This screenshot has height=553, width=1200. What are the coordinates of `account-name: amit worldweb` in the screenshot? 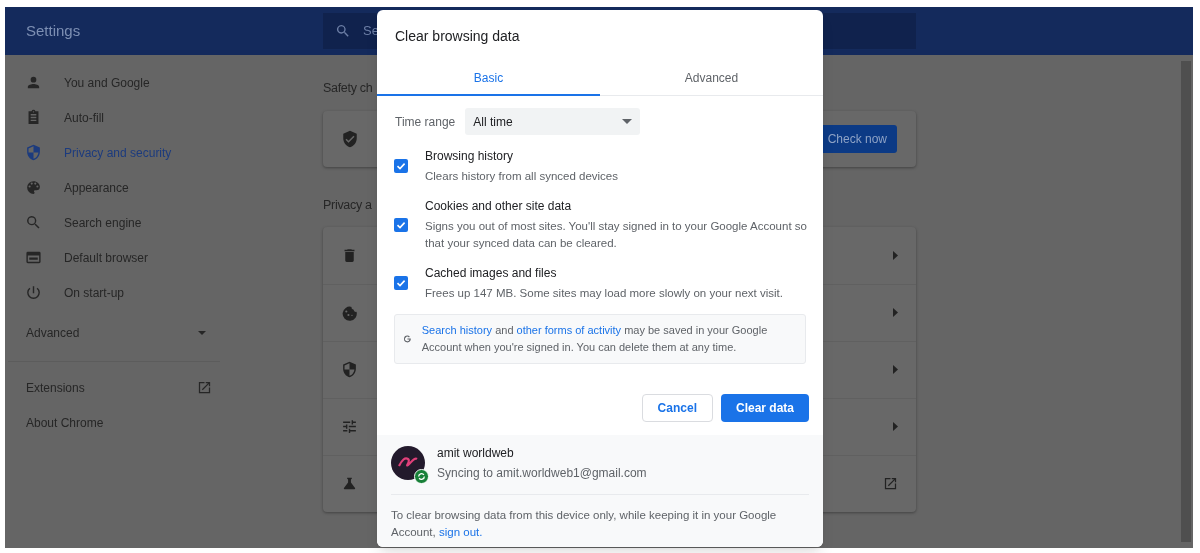 It's located at (476, 453).